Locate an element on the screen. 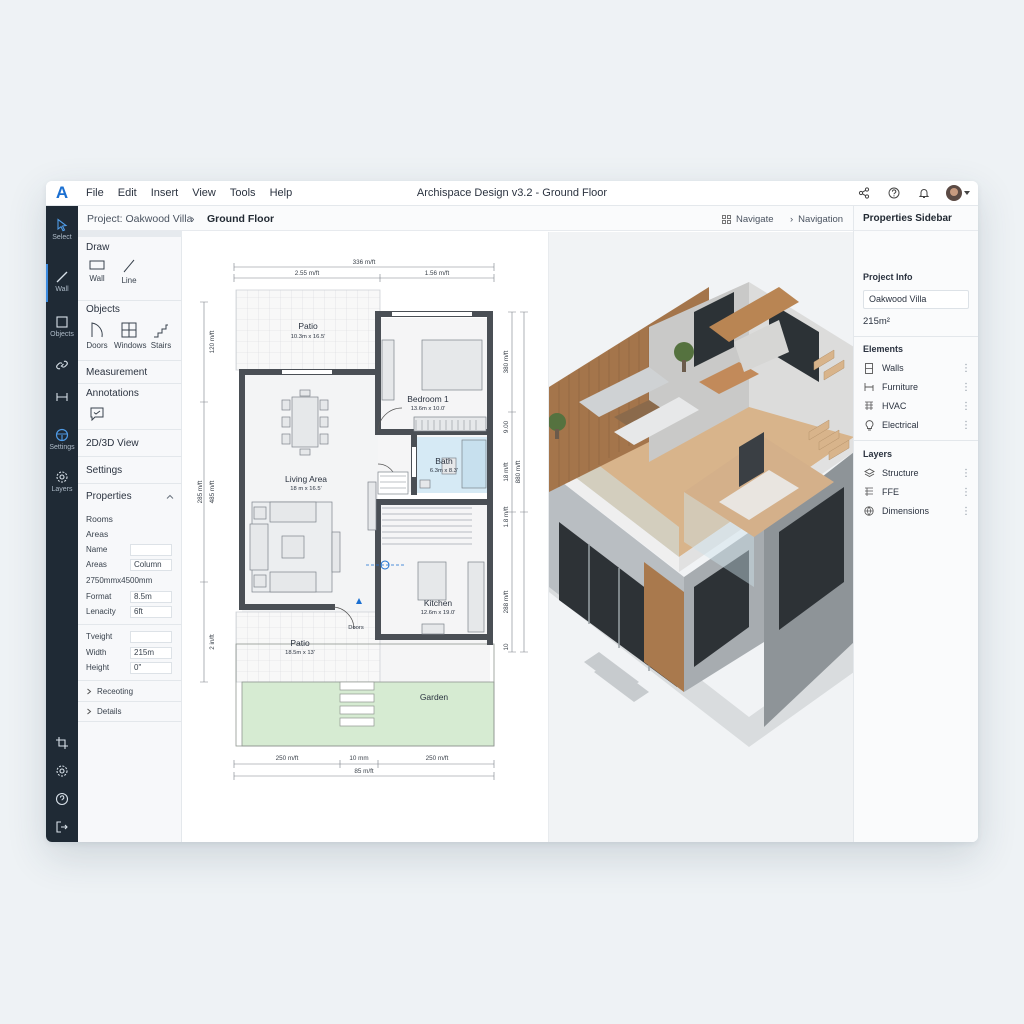 Image resolution: width=1024 pixels, height=1024 pixels. elements-header: Elements is located at coordinates (883, 349).